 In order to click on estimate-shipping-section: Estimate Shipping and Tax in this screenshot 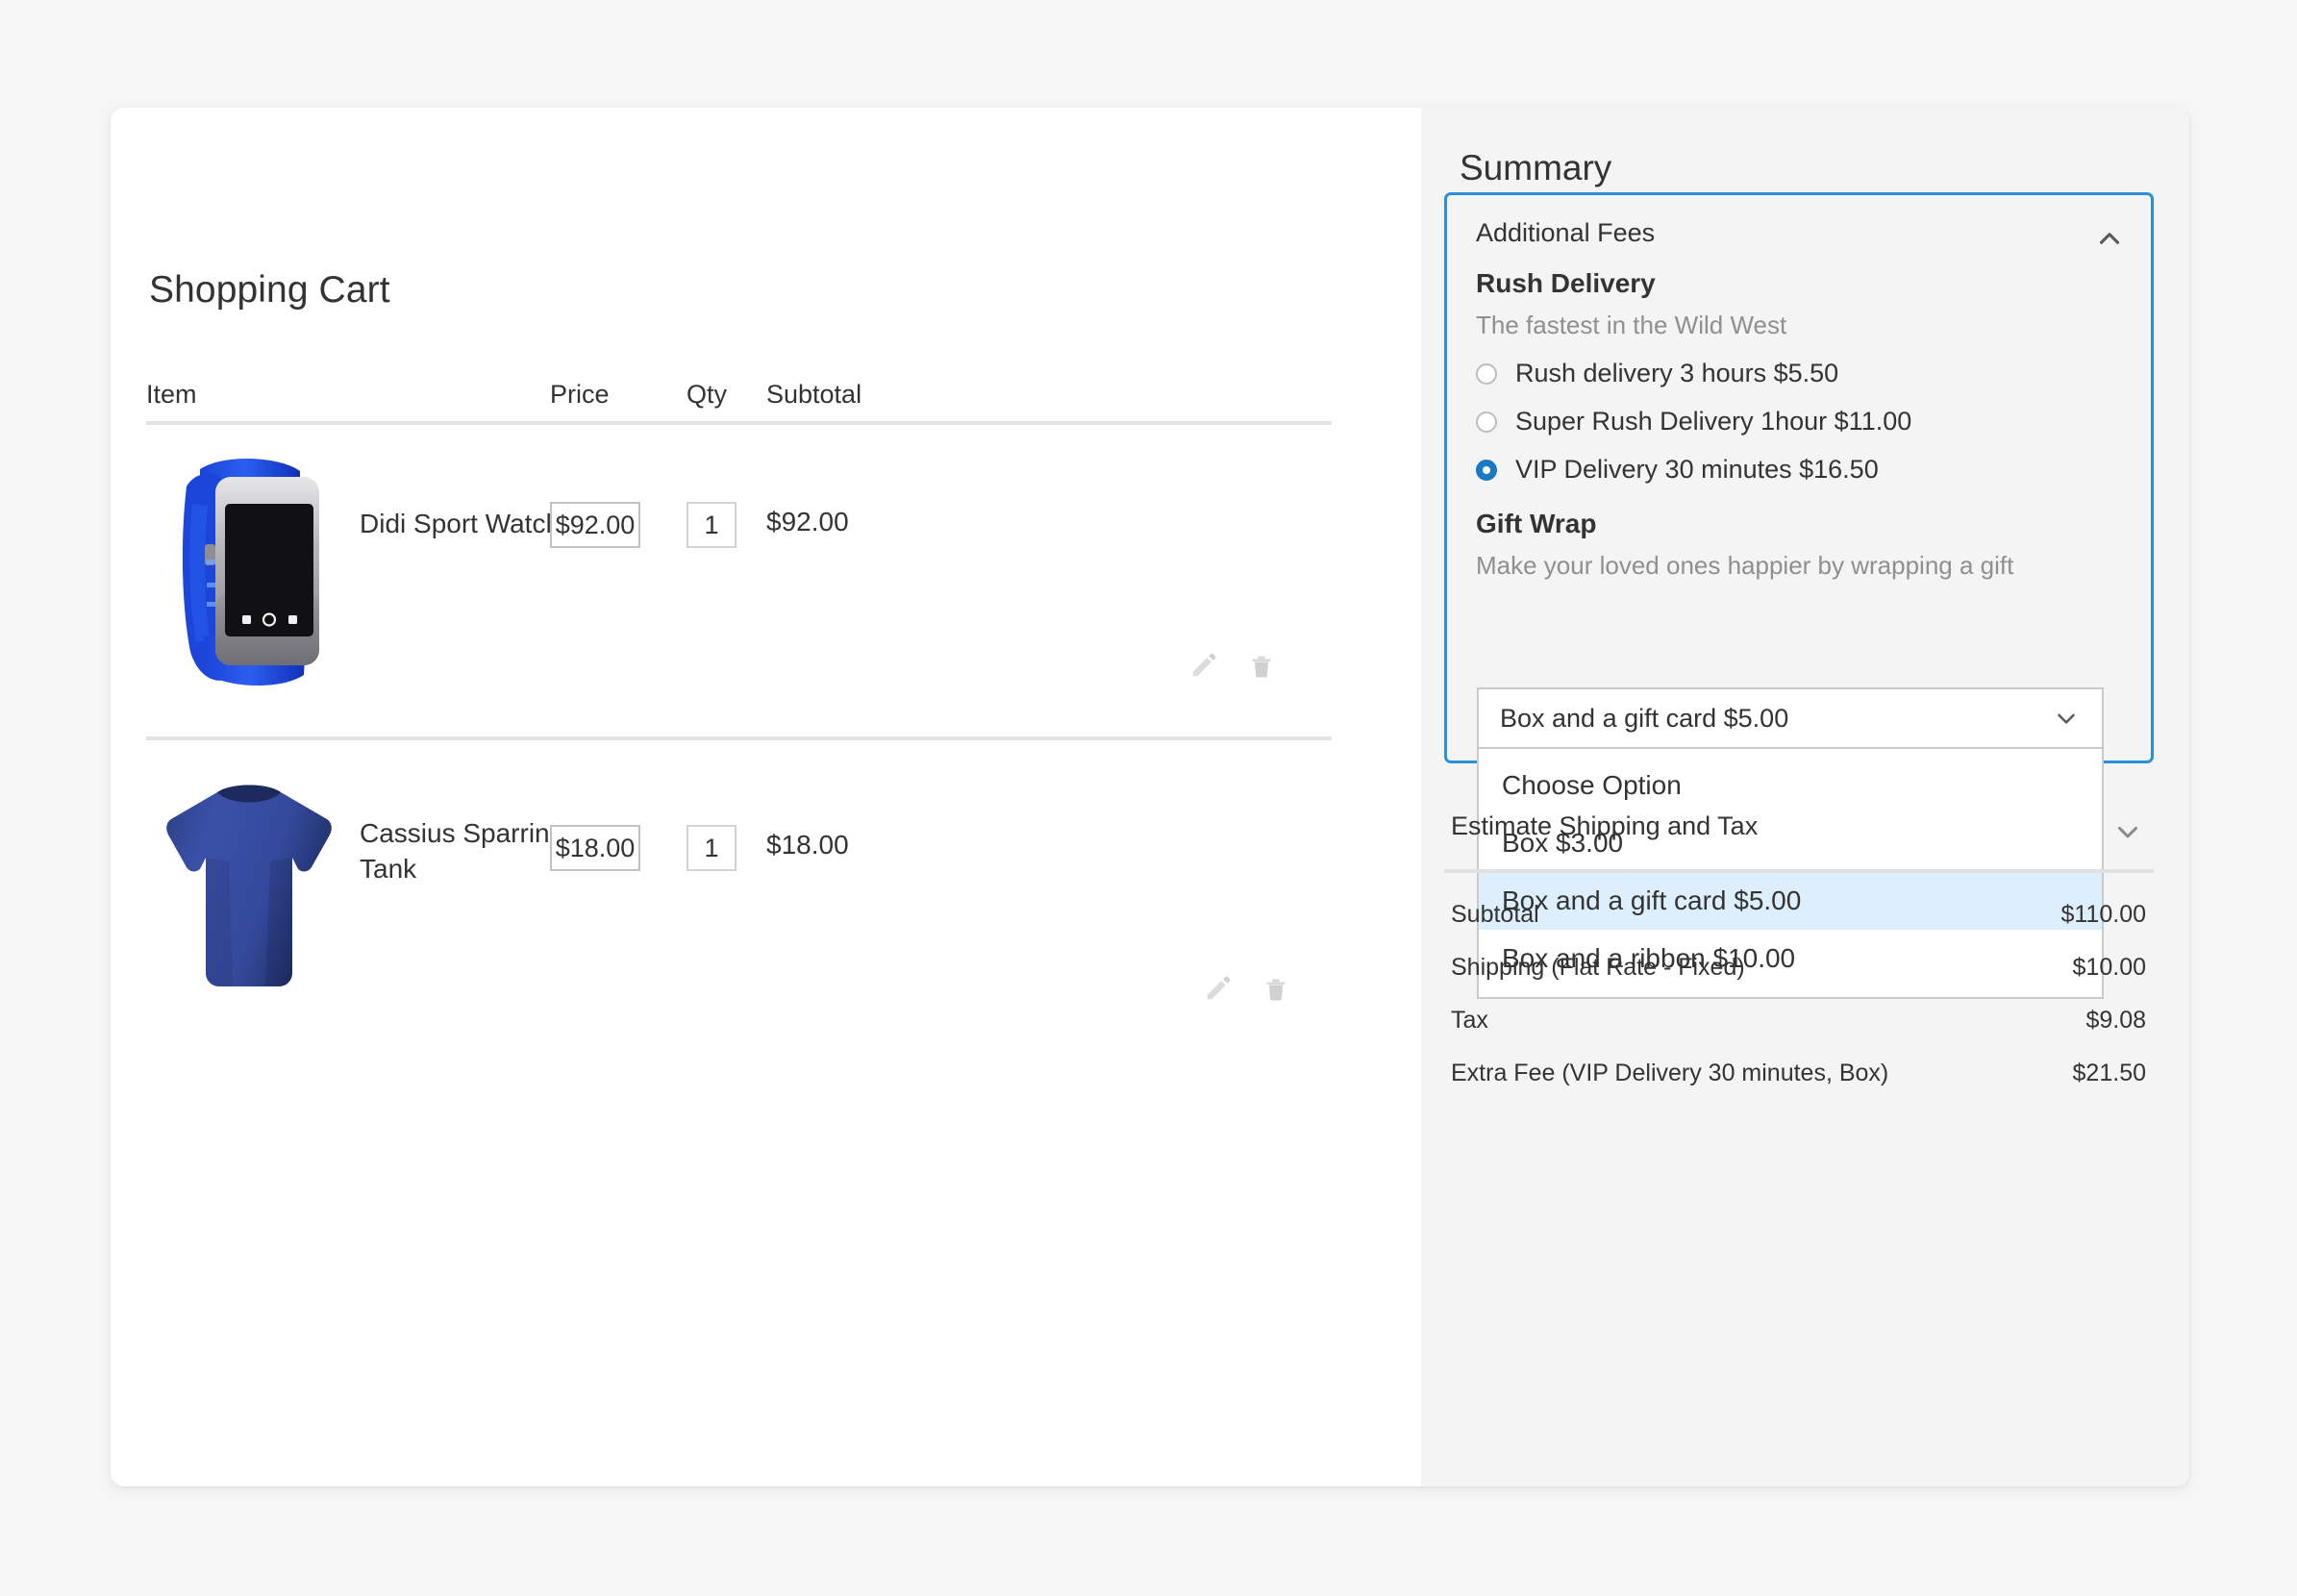, I will do `click(1799, 830)`.